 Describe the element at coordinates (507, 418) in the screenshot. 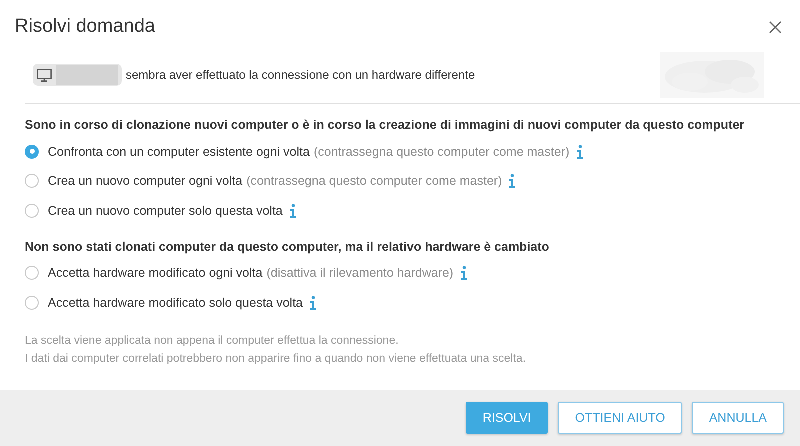

I see `resolve-button: RISOLVI` at that location.